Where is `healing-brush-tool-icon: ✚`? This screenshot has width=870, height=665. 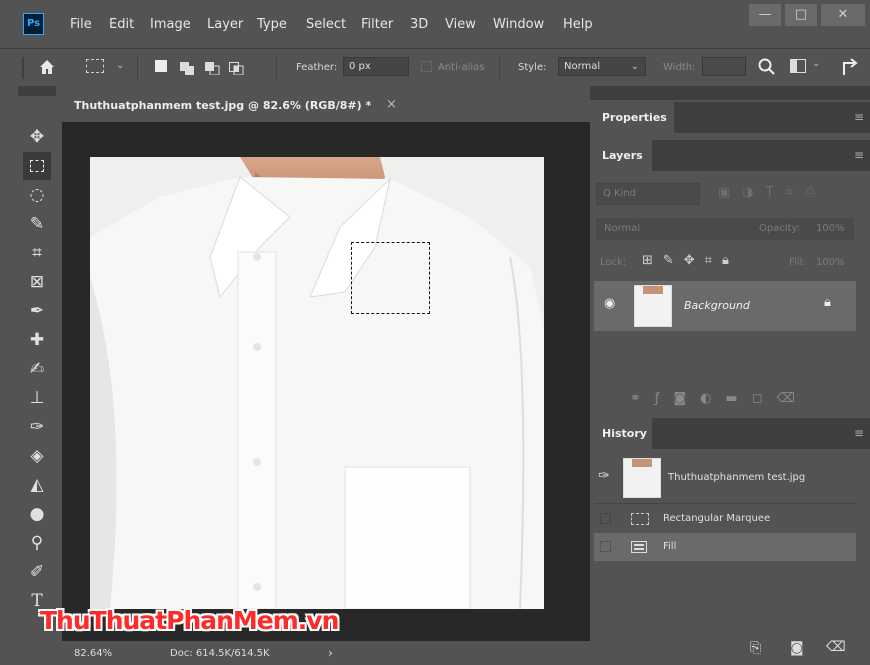
healing-brush-tool-icon: ✚ is located at coordinates (37, 340).